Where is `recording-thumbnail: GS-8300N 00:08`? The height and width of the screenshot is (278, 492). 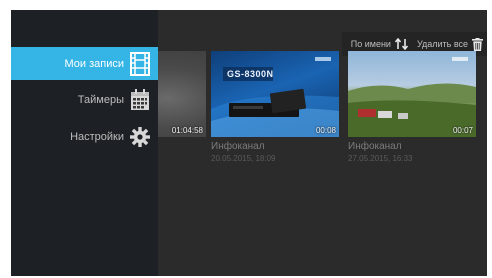
recording-thumbnail: GS-8300N 00:08 is located at coordinates (275, 94).